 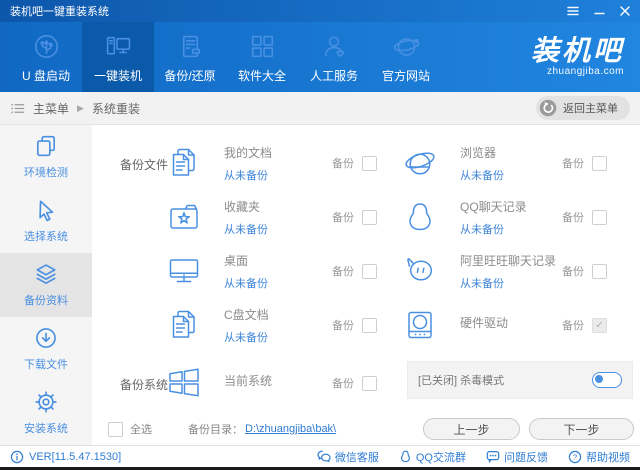 I want to click on window-controls, so click(x=598, y=11).